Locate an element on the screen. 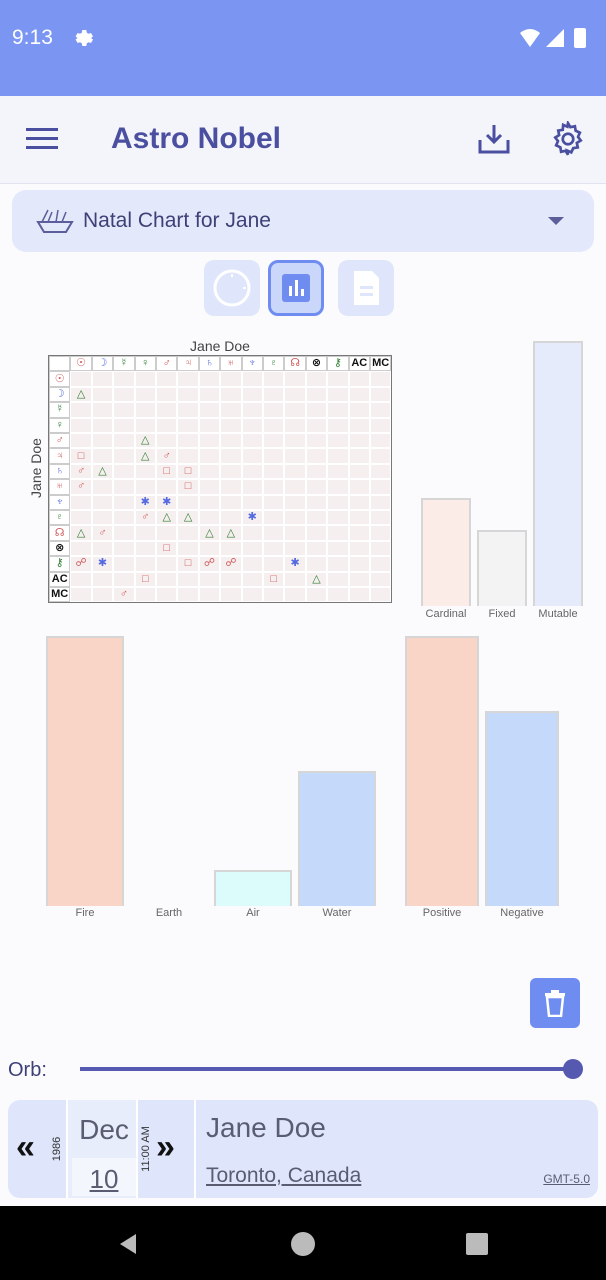 The width and height of the screenshot is (606, 1280). recents-icon is located at coordinates (477, 1244).